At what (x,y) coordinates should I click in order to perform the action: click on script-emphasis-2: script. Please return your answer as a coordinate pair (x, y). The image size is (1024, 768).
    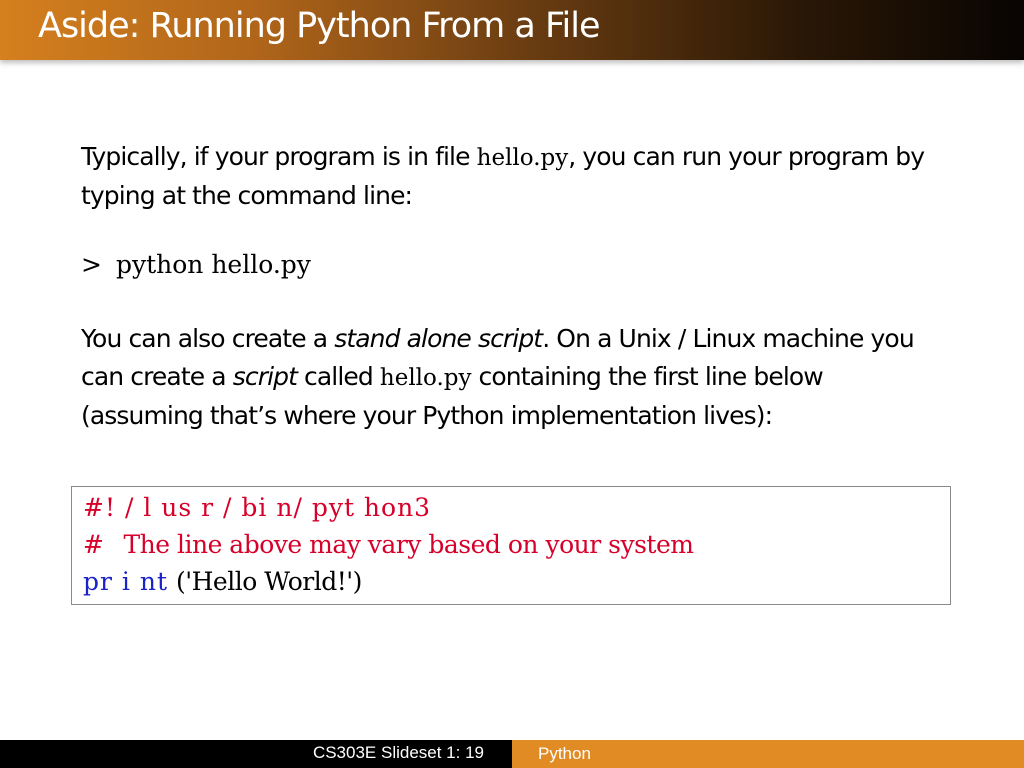
    Looking at the image, I should click on (265, 376).